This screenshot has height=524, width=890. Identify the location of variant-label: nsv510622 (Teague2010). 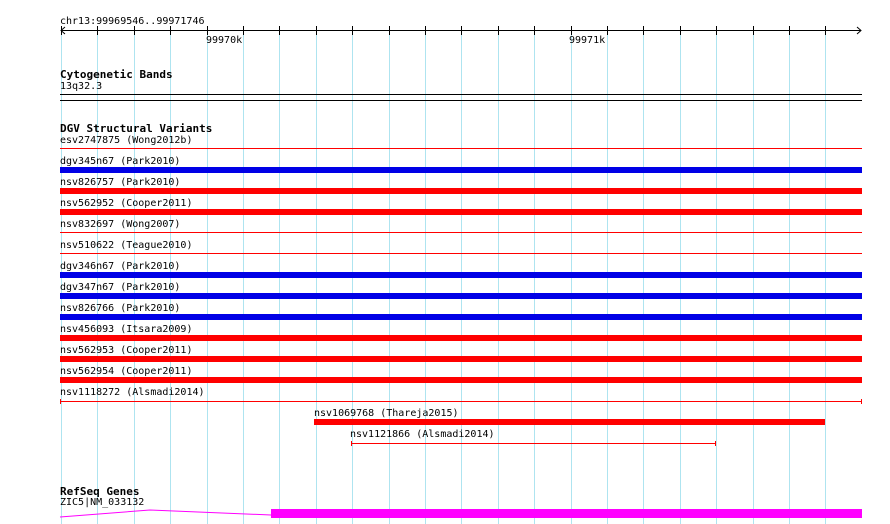
(126, 246).